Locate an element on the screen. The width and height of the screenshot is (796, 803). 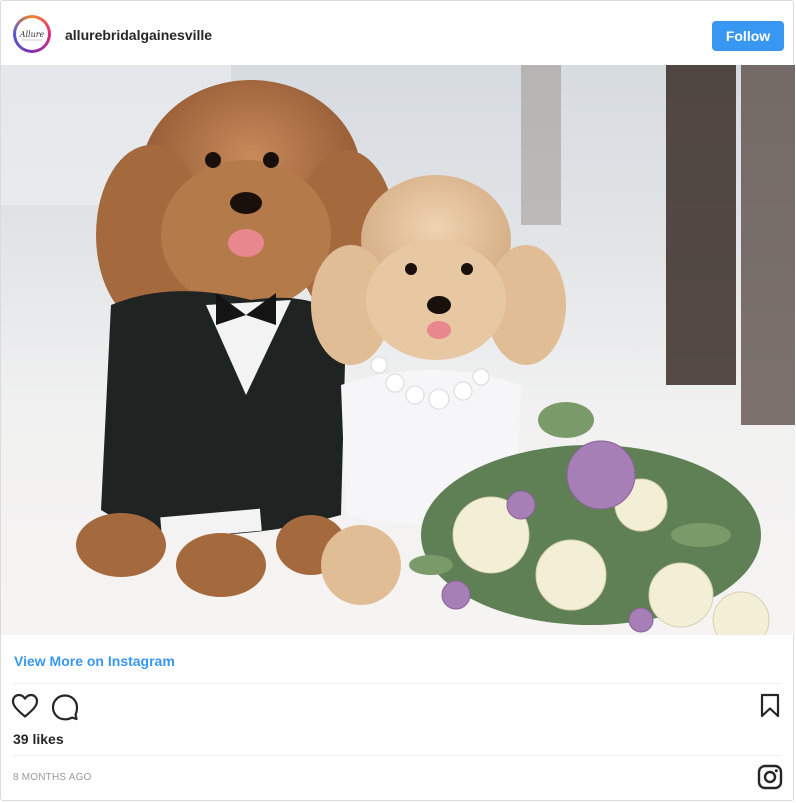
allure-logo: Allure is located at coordinates (32, 34).